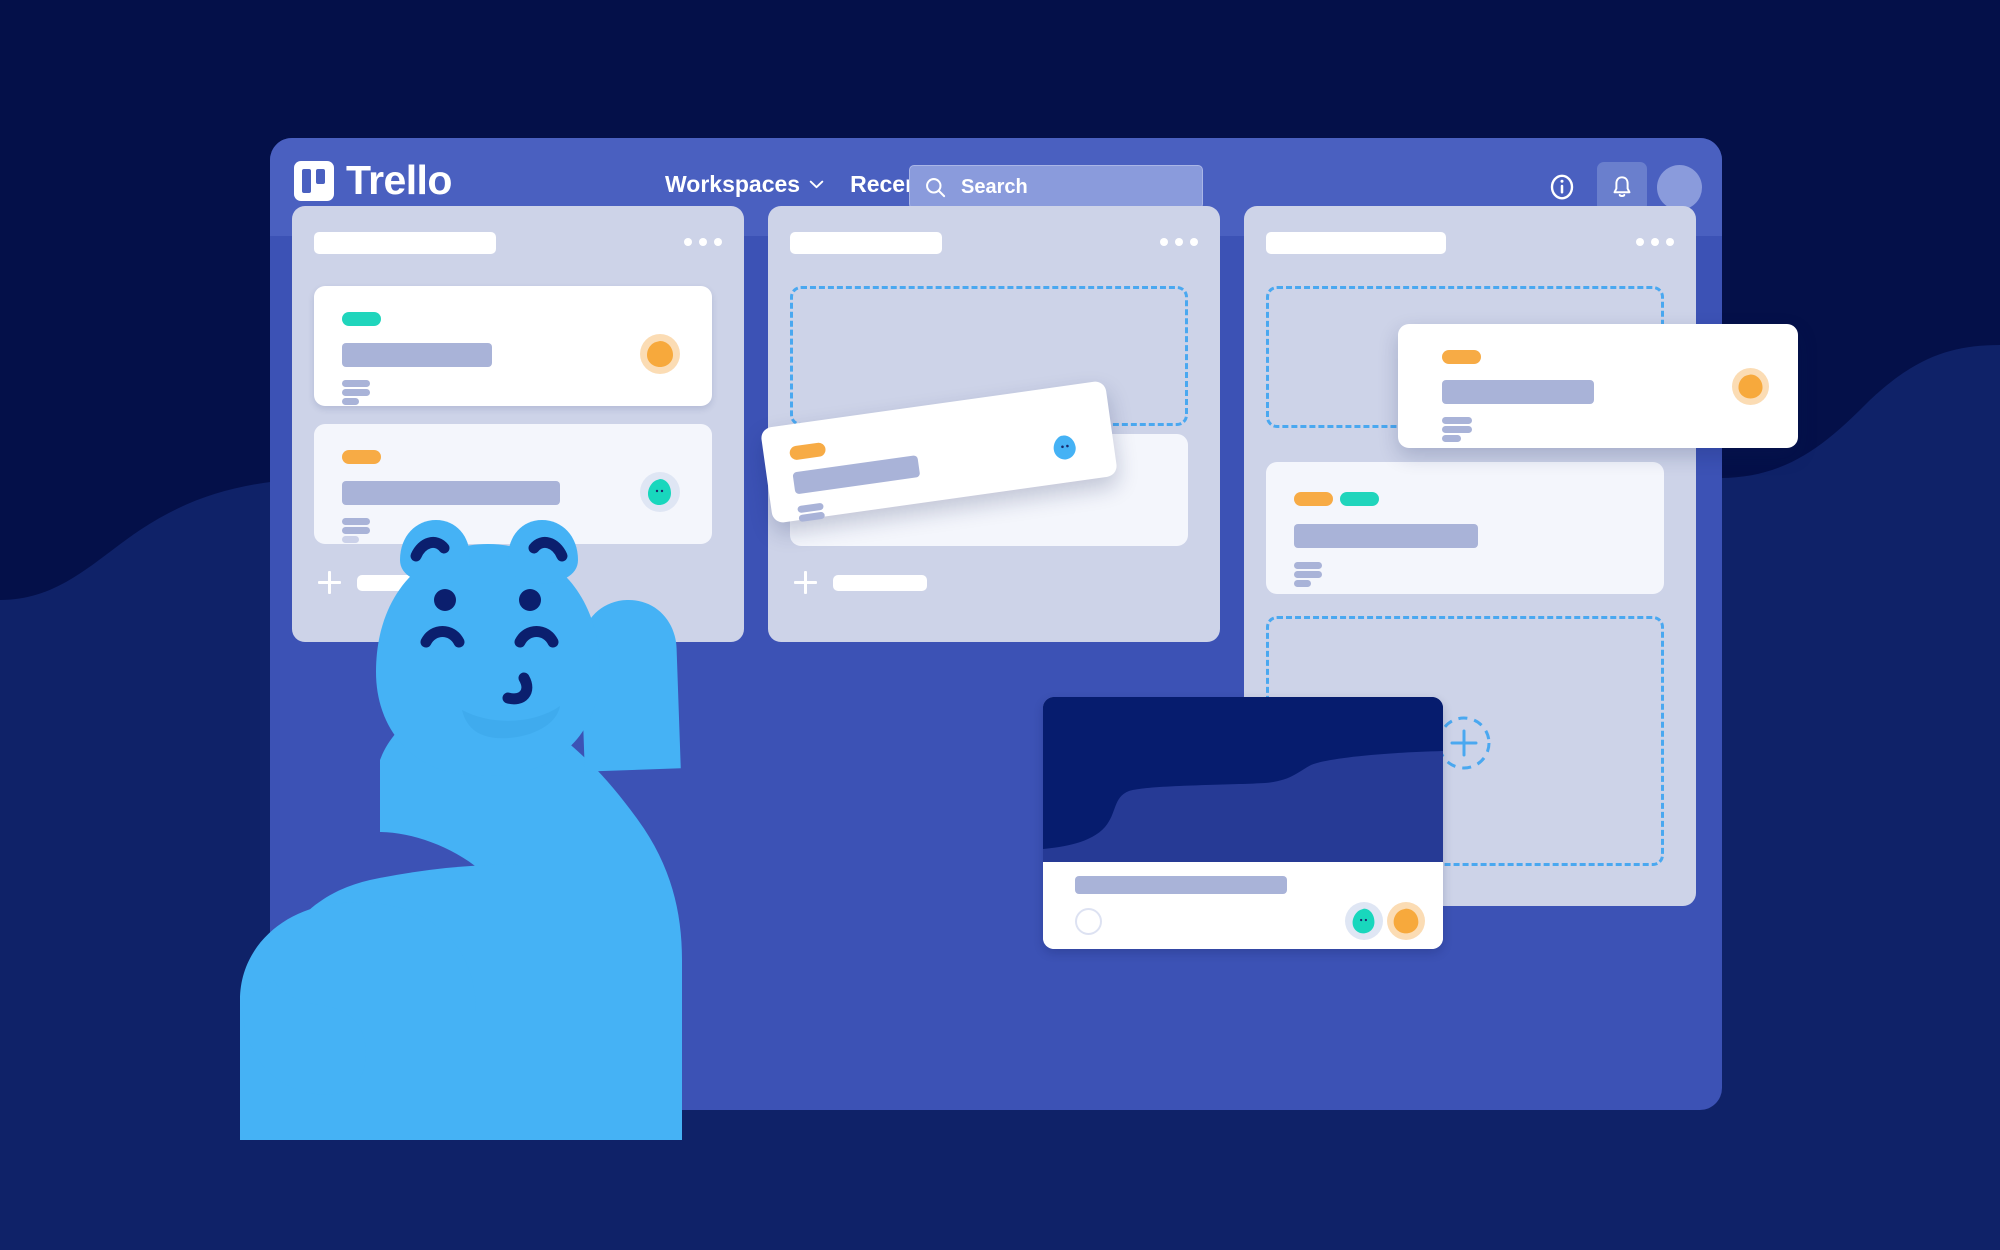 This screenshot has height=1250, width=2000. What do you see at coordinates (994, 186) in the screenshot?
I see `search-placeholder: Search` at bounding box center [994, 186].